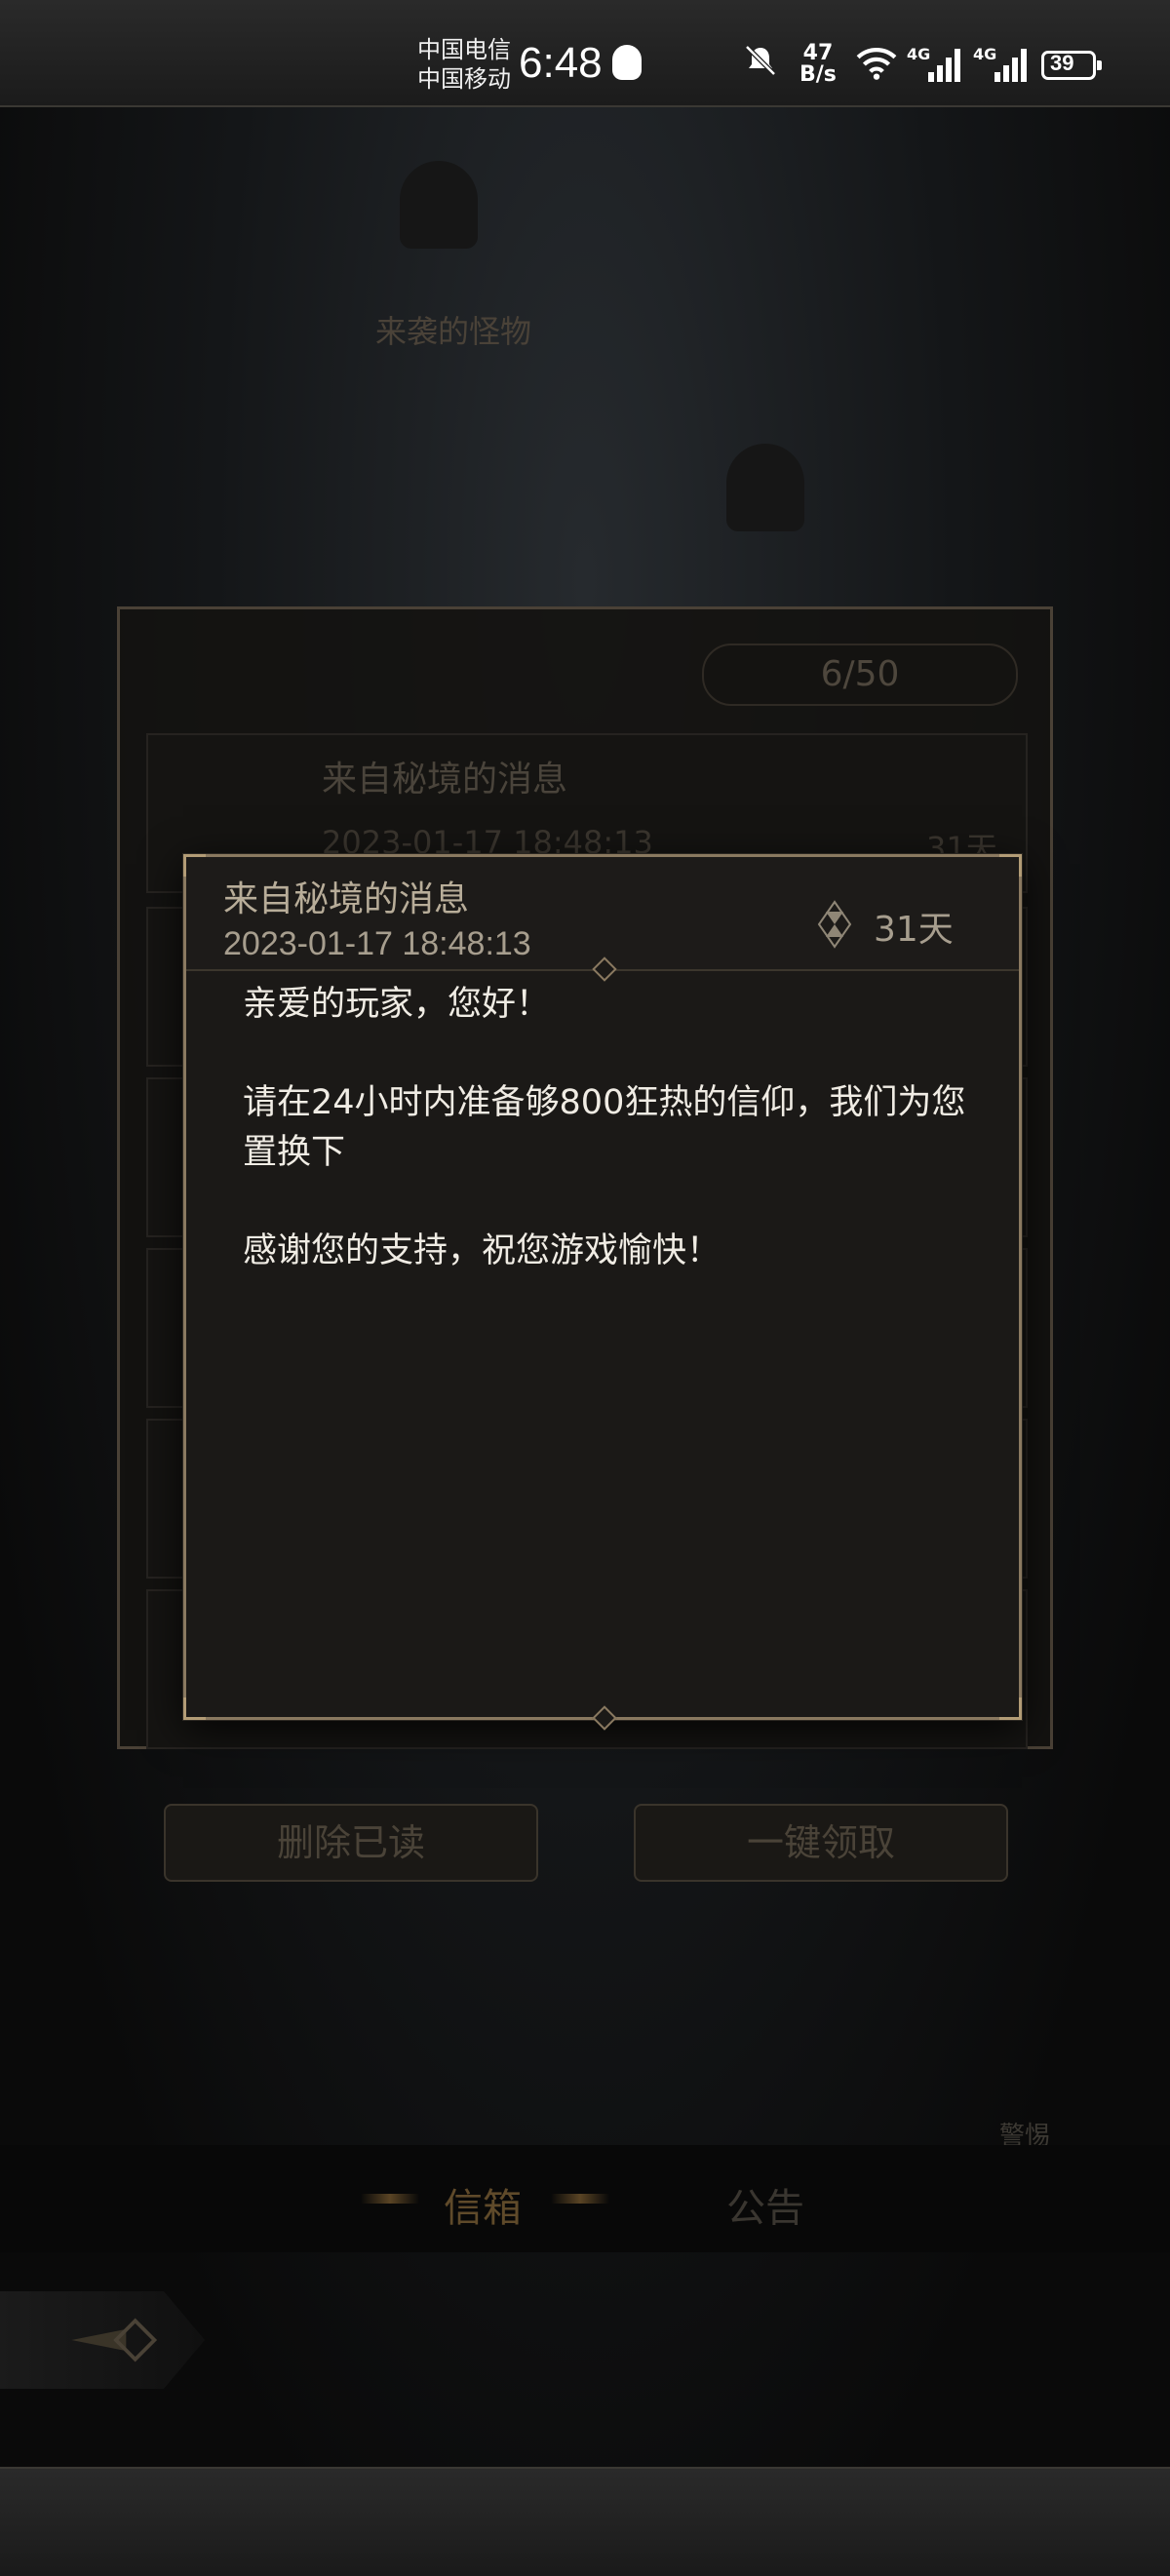 Image resolution: width=1170 pixels, height=2576 pixels. Describe the element at coordinates (346, 899) in the screenshot. I see `dialog-title: 来自秘境的消息` at that location.